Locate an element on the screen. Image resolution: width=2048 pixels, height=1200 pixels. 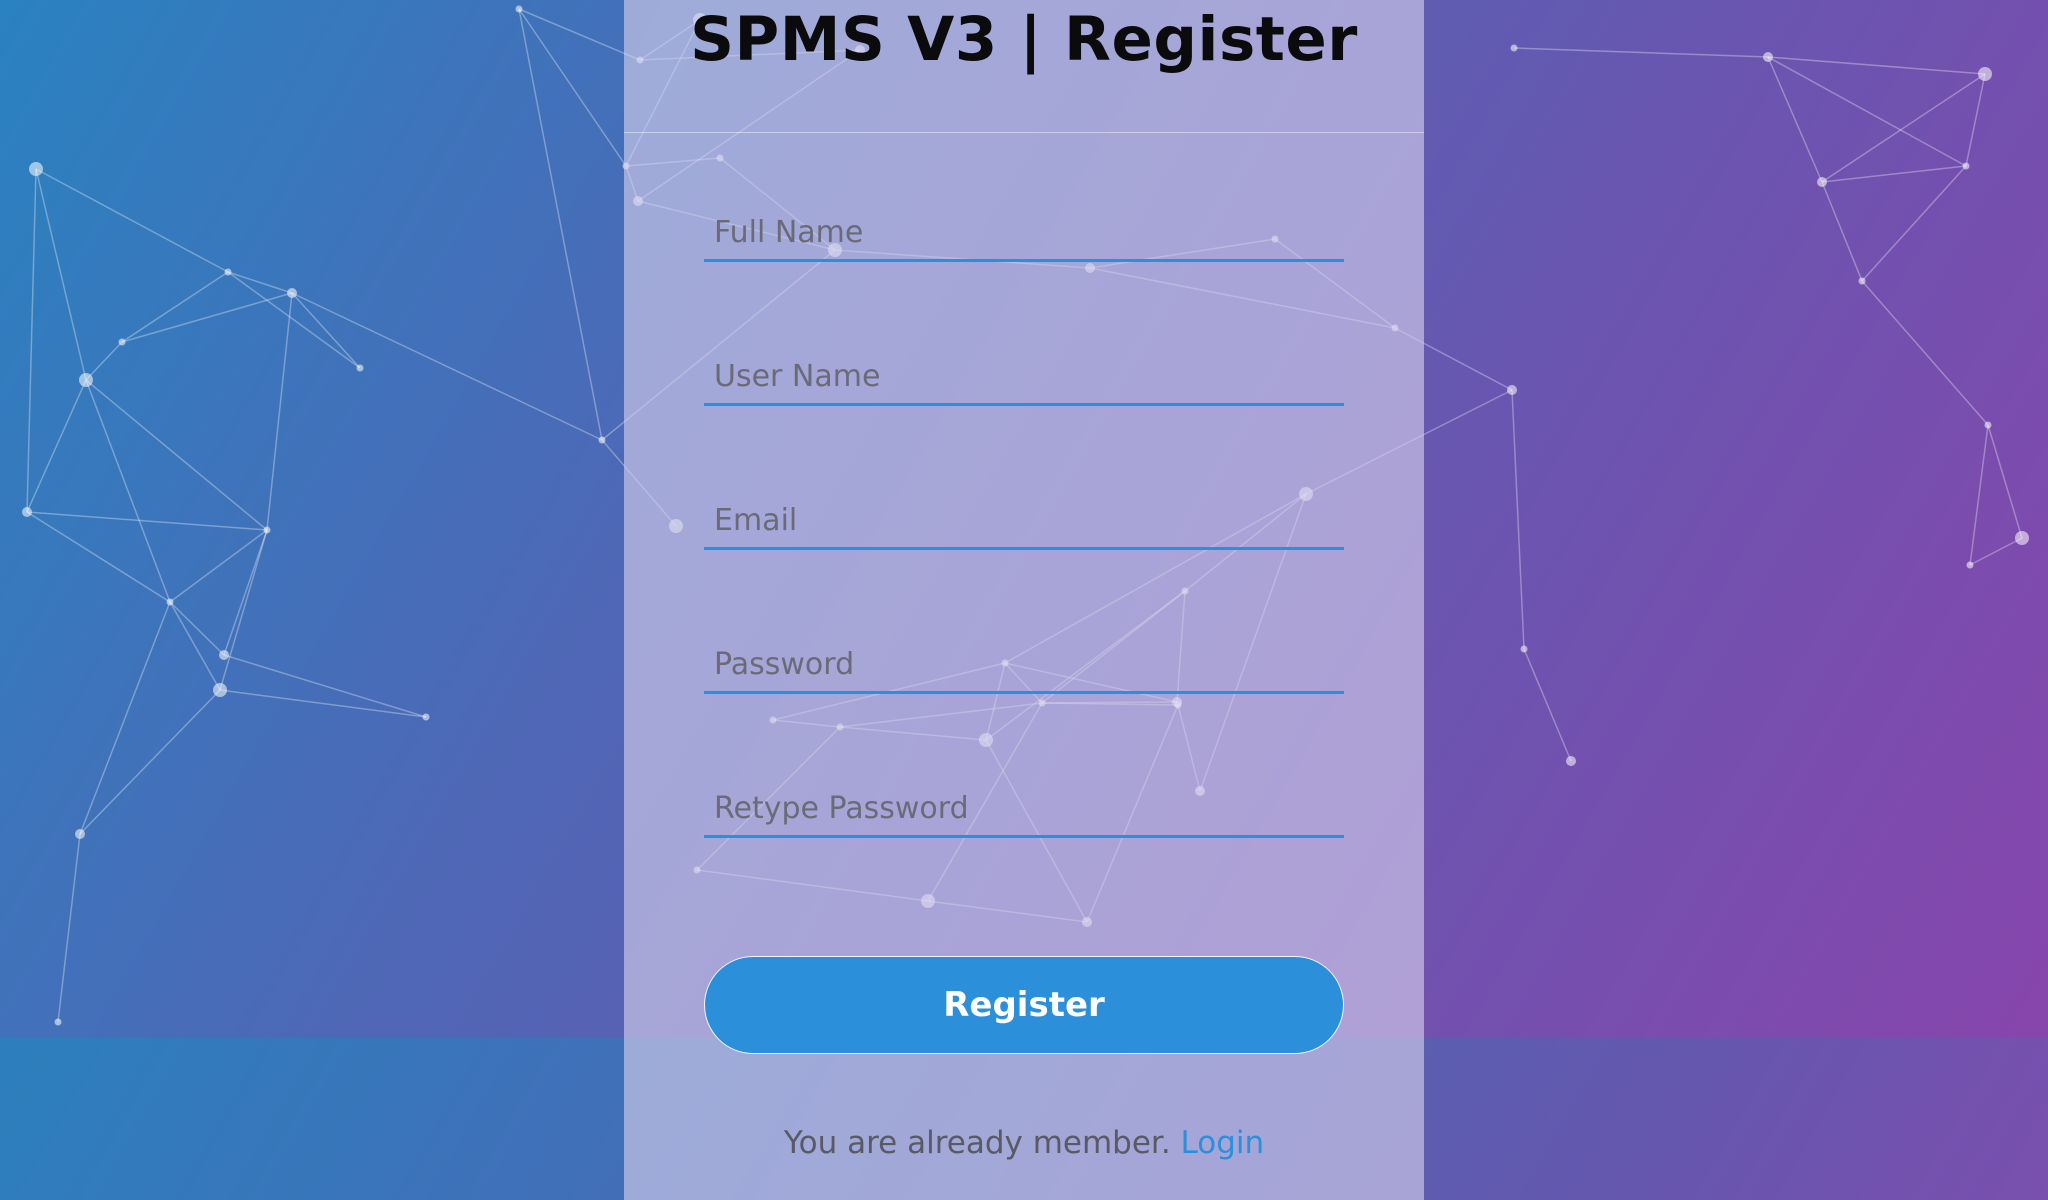
register-button: Register is located at coordinates (1024, 1005).